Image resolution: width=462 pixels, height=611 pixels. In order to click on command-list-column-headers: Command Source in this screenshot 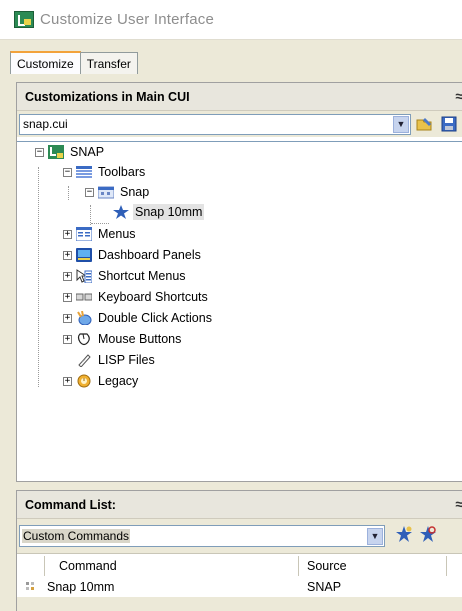, I will do `click(239, 565)`.